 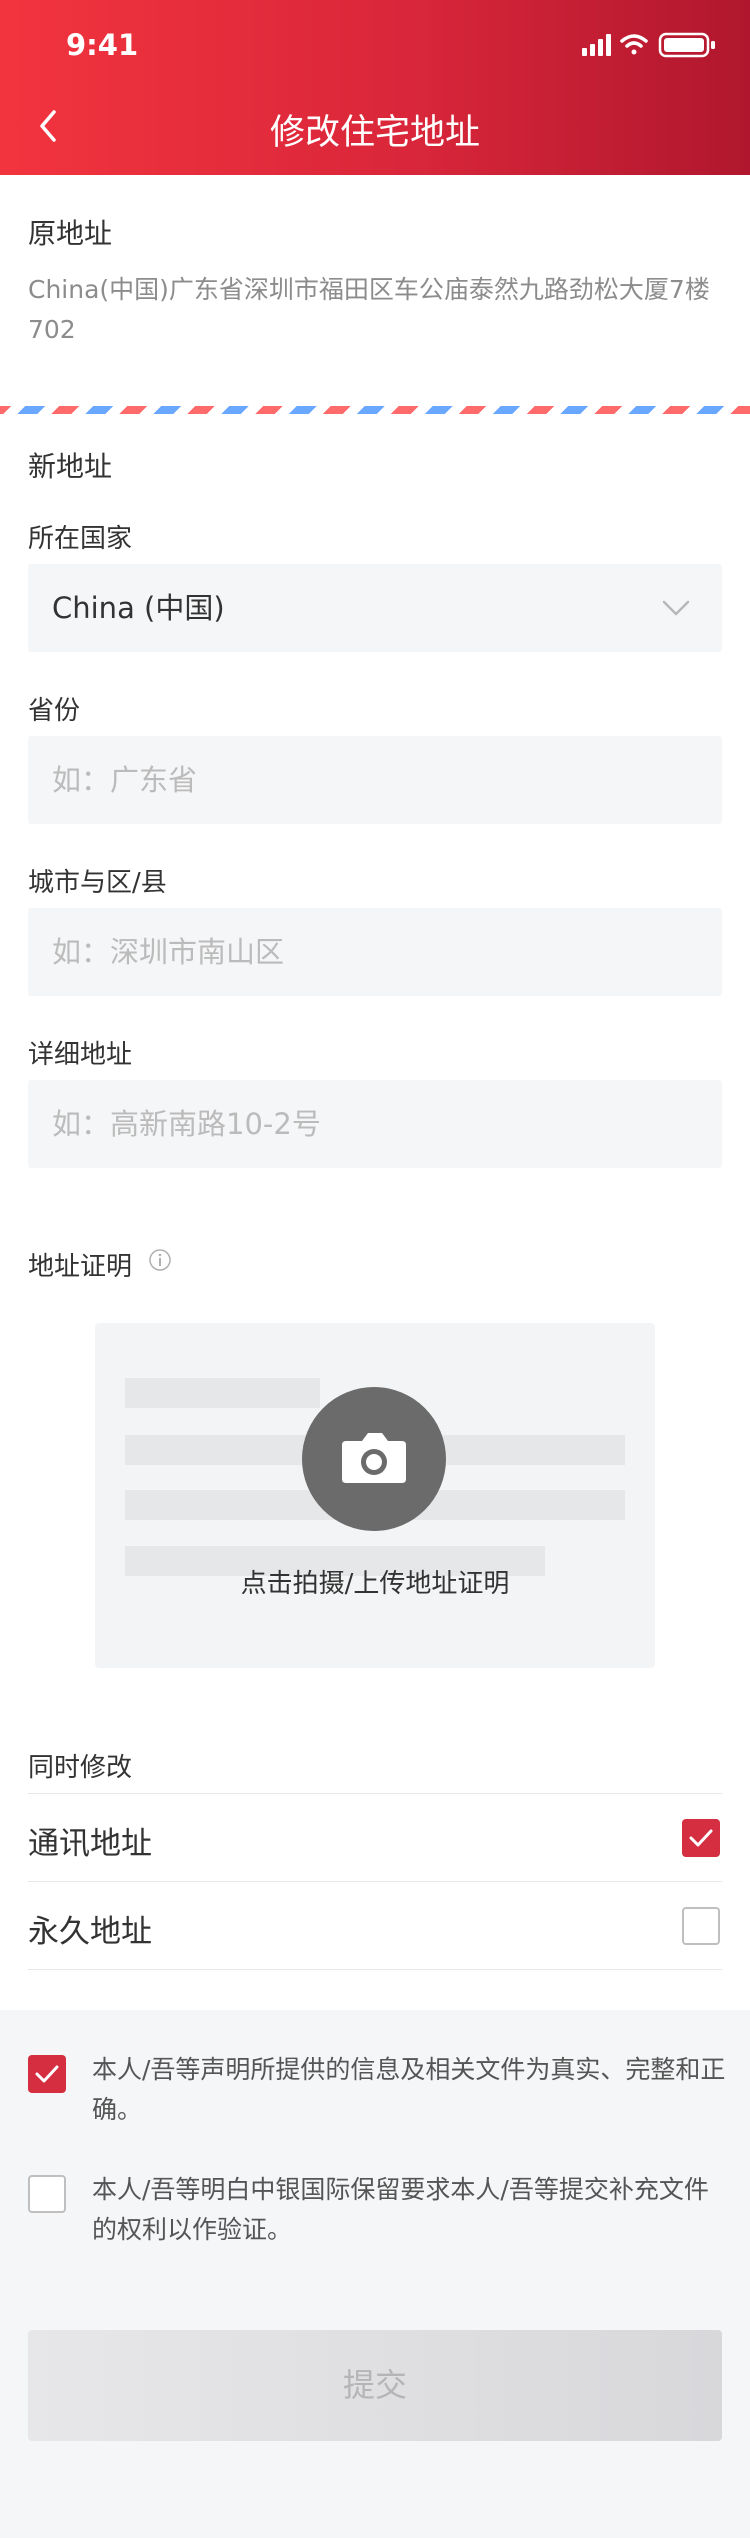 I want to click on country-value: China (中国), so click(x=138, y=608).